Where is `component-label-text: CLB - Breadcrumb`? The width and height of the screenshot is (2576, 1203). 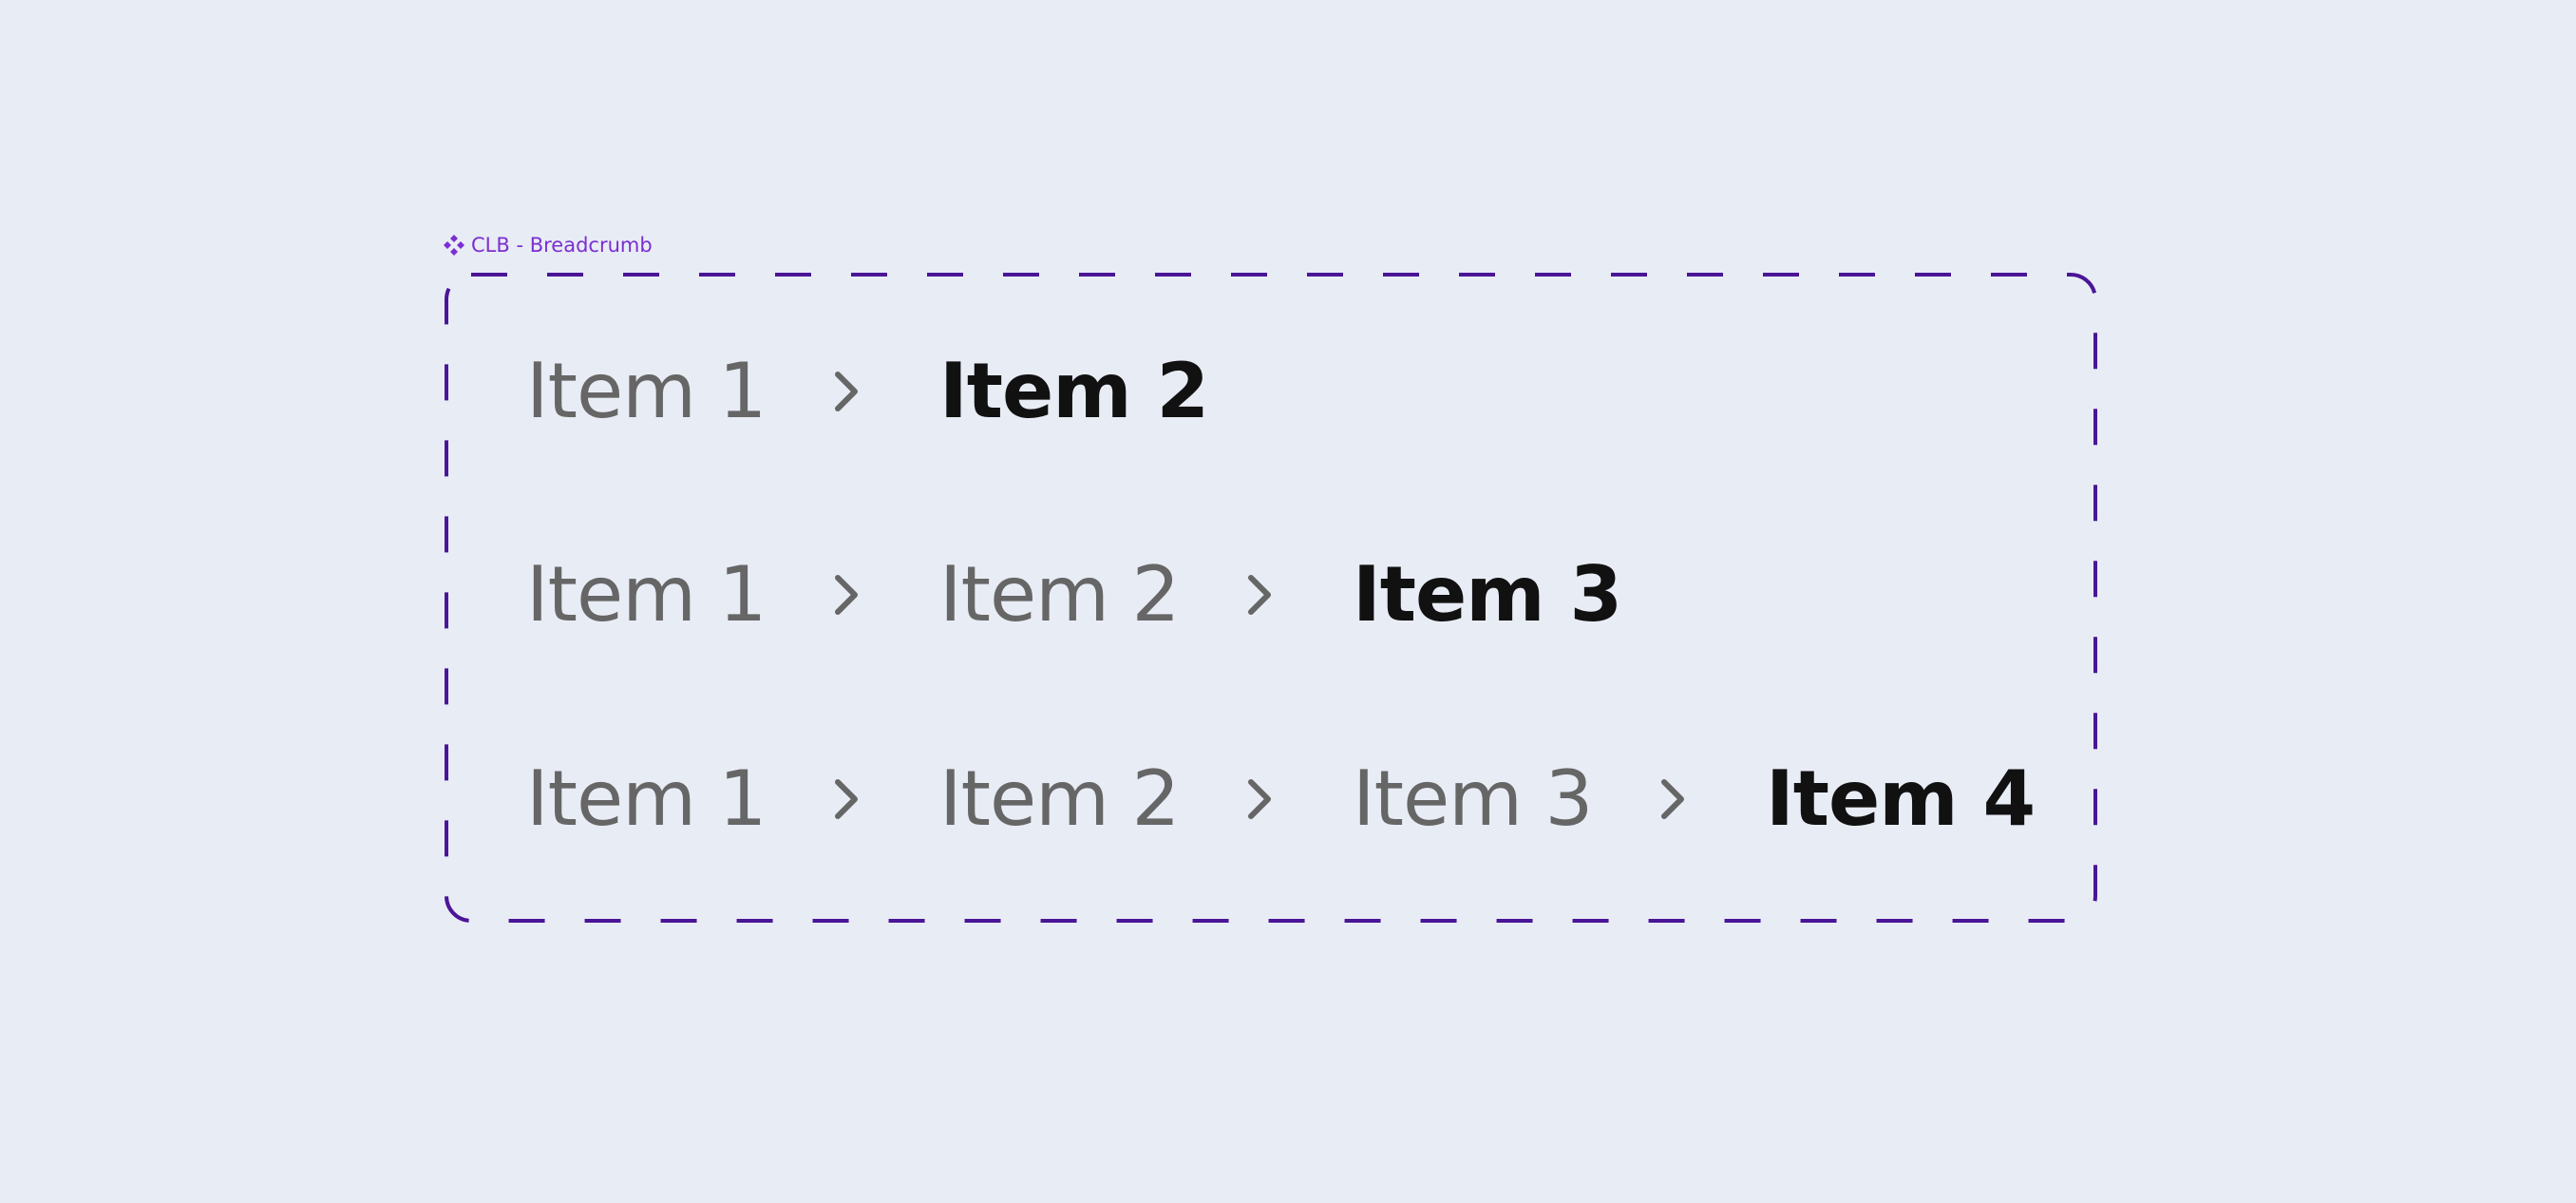 component-label-text: CLB - Breadcrumb is located at coordinates (562, 245).